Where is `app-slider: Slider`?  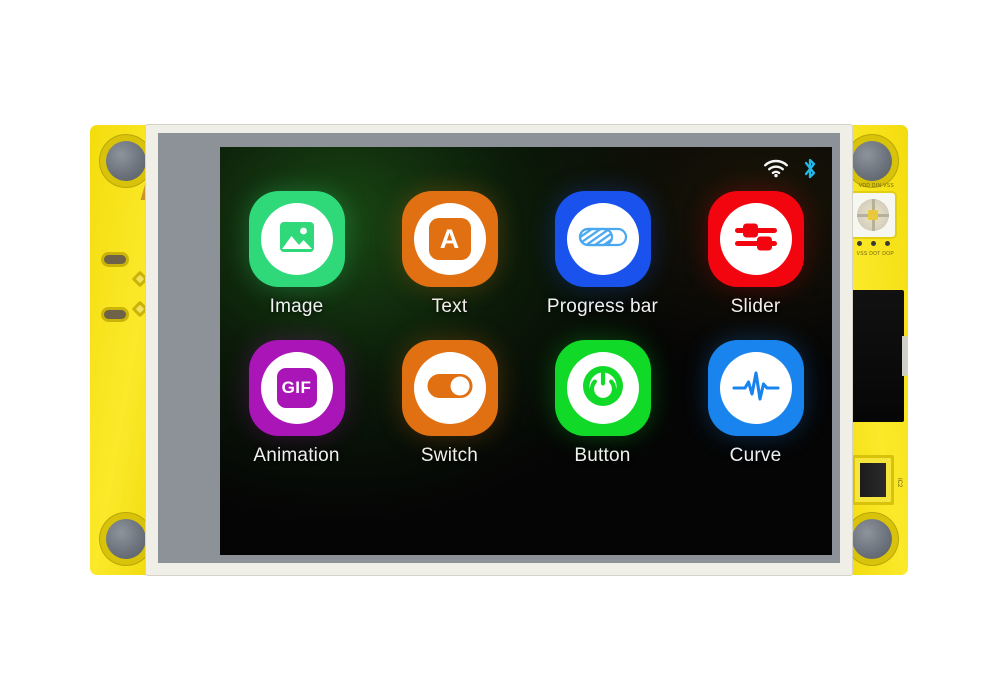 app-slider: Slider is located at coordinates (755, 254).